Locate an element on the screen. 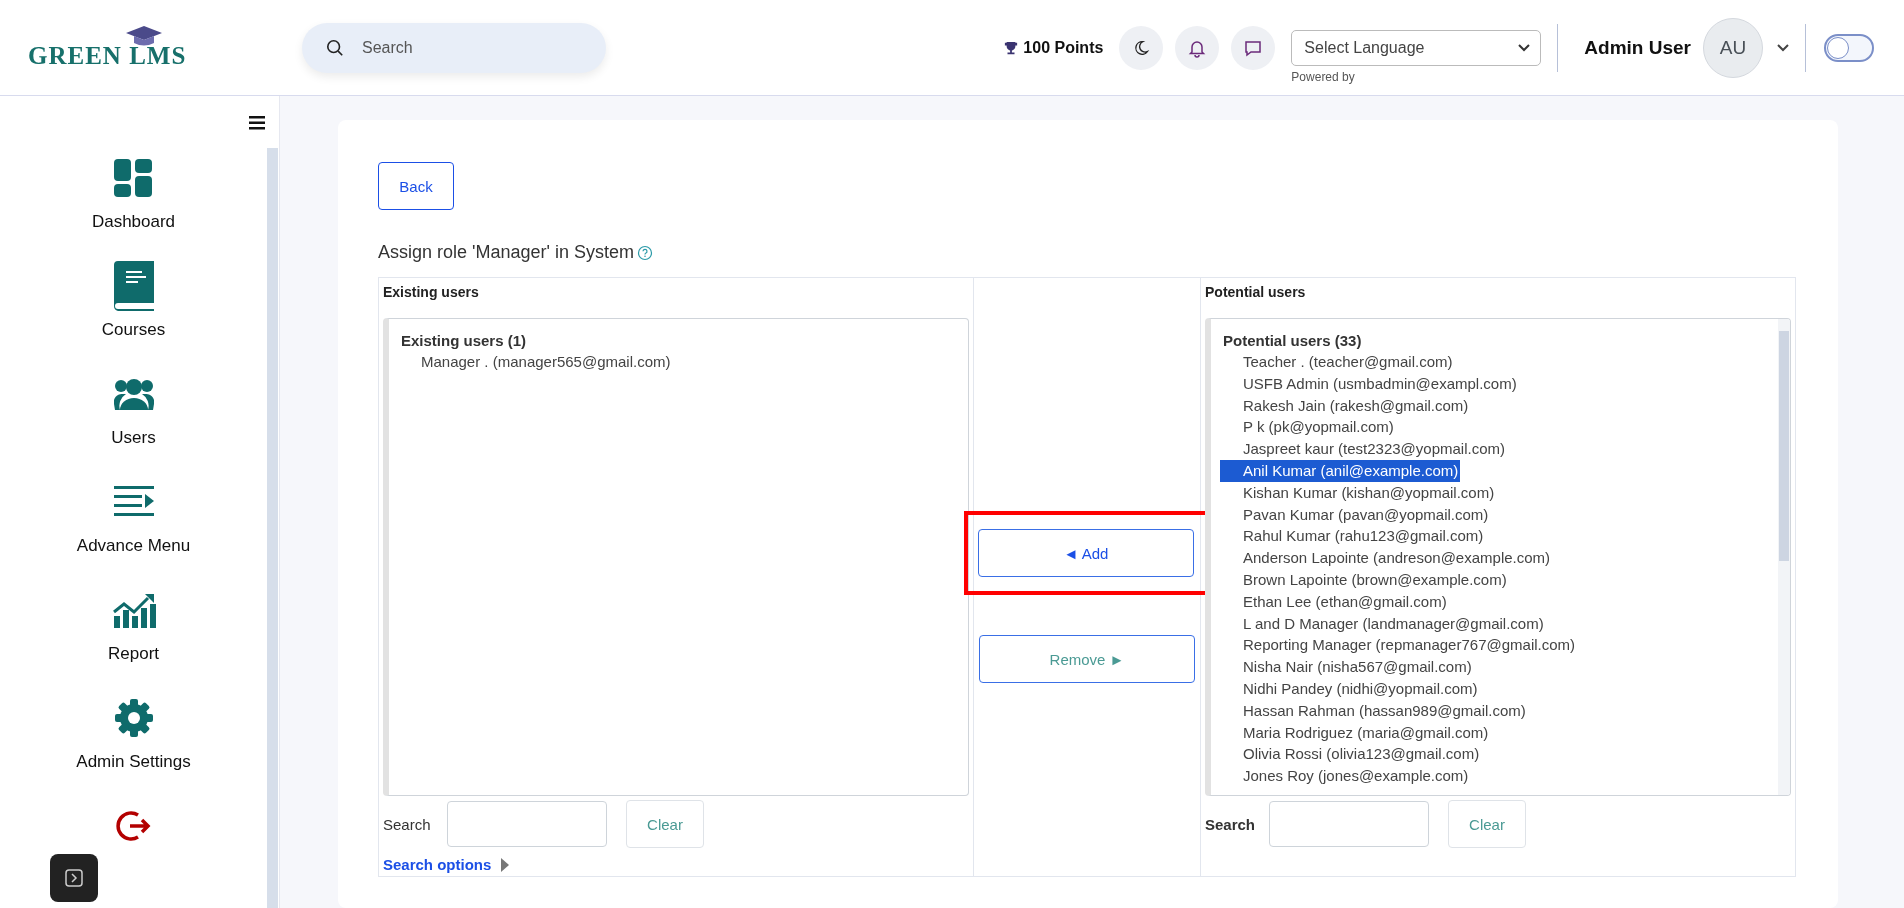  user-option: Pavan Kumar (pavan@yopmail.com) is located at coordinates (1357, 514).